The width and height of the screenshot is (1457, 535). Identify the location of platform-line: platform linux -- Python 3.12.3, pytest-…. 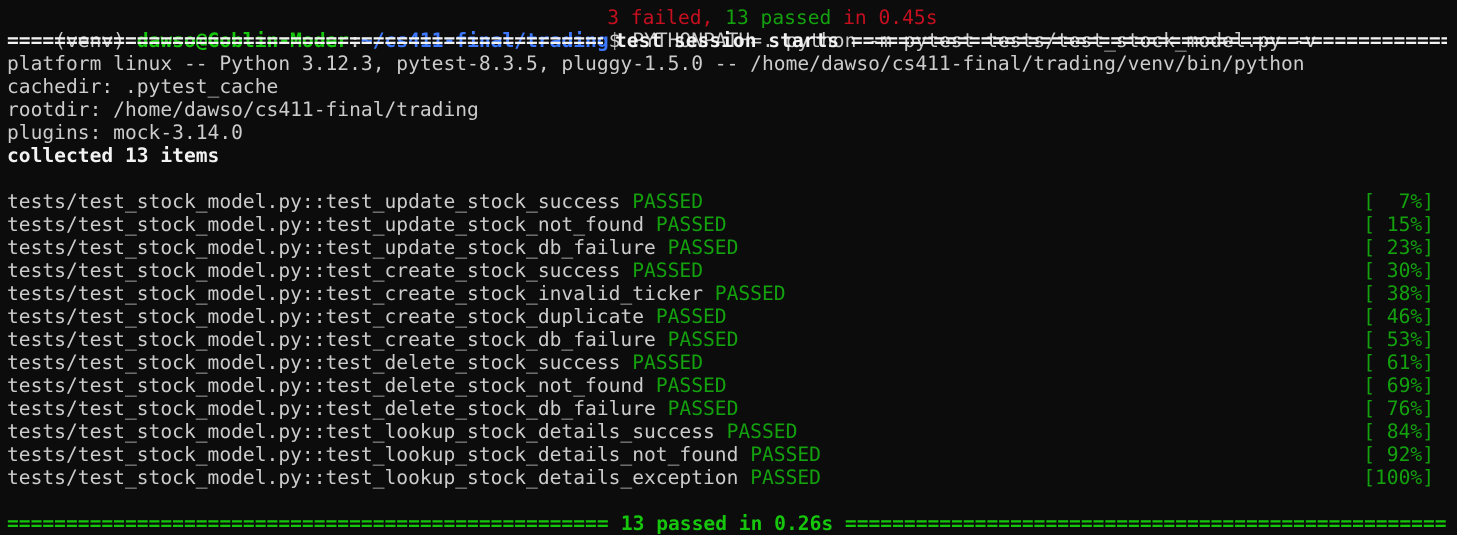
(656, 63).